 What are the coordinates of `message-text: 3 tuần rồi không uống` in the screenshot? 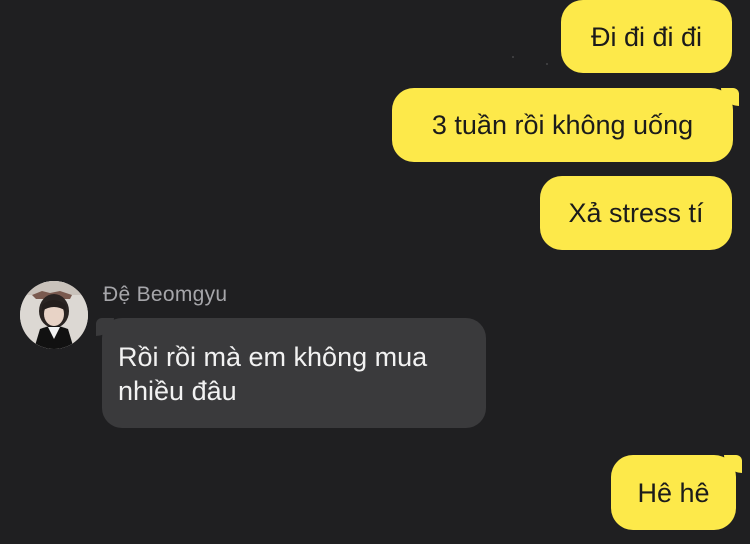 It's located at (562, 125).